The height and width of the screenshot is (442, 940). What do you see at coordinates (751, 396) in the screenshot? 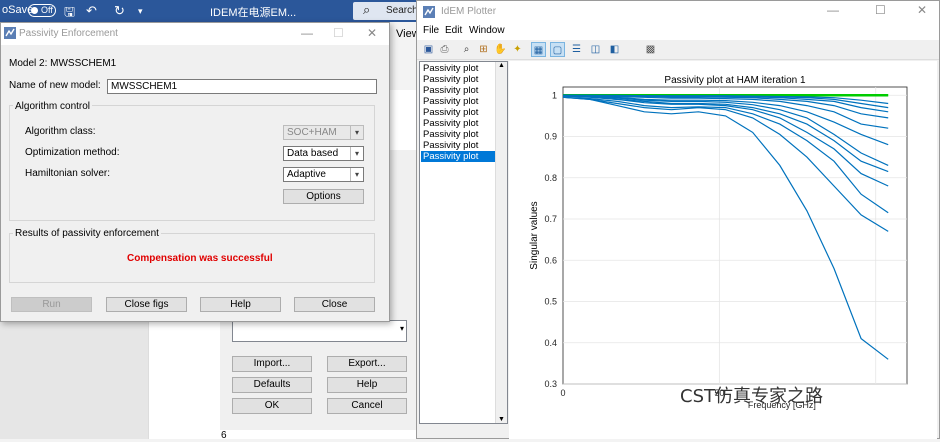
I see `watermark-text: CST仿真专家之路` at bounding box center [751, 396].